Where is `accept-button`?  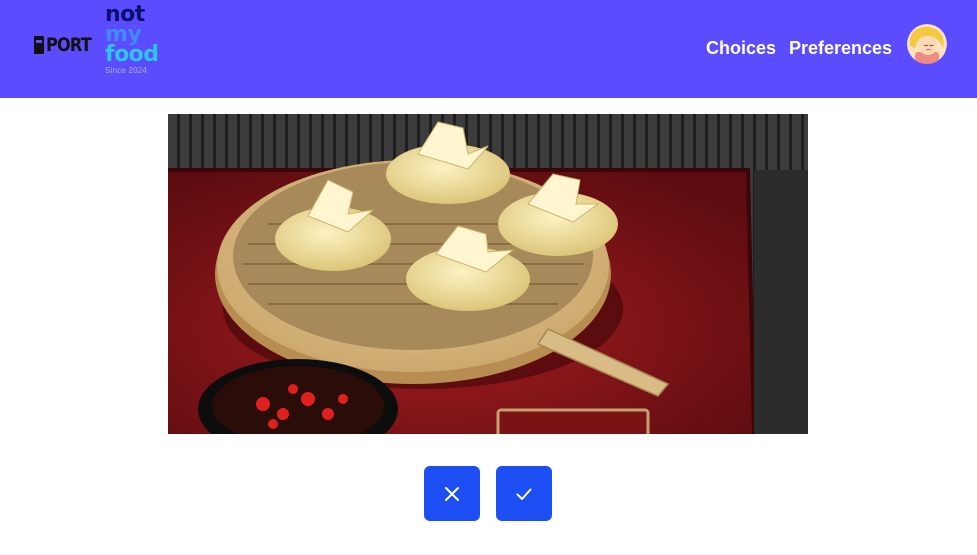
accept-button is located at coordinates (524, 493).